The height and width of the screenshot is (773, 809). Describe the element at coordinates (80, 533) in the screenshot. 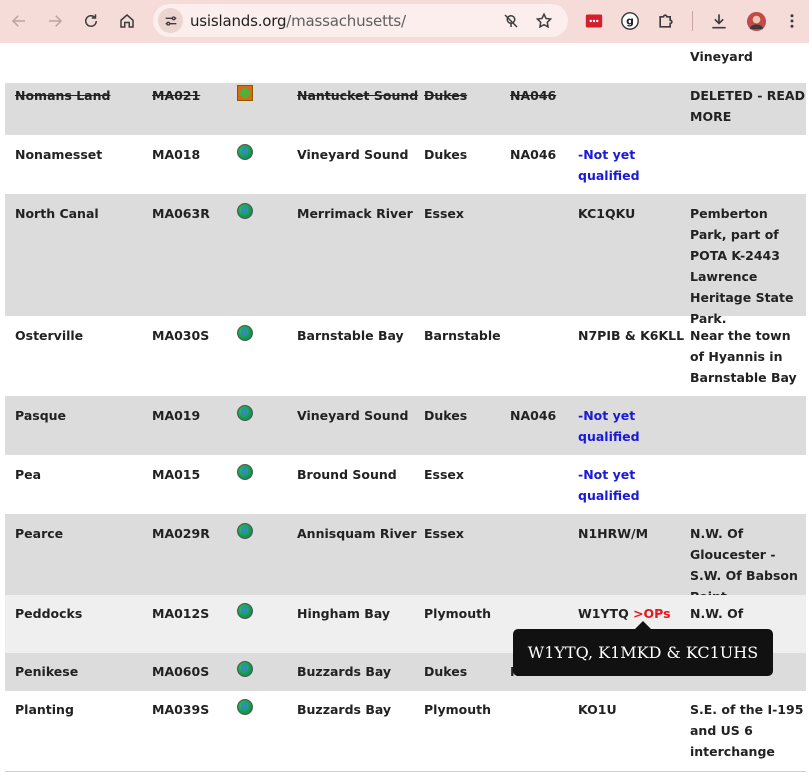

I see `island-name-cell: Pearce` at that location.